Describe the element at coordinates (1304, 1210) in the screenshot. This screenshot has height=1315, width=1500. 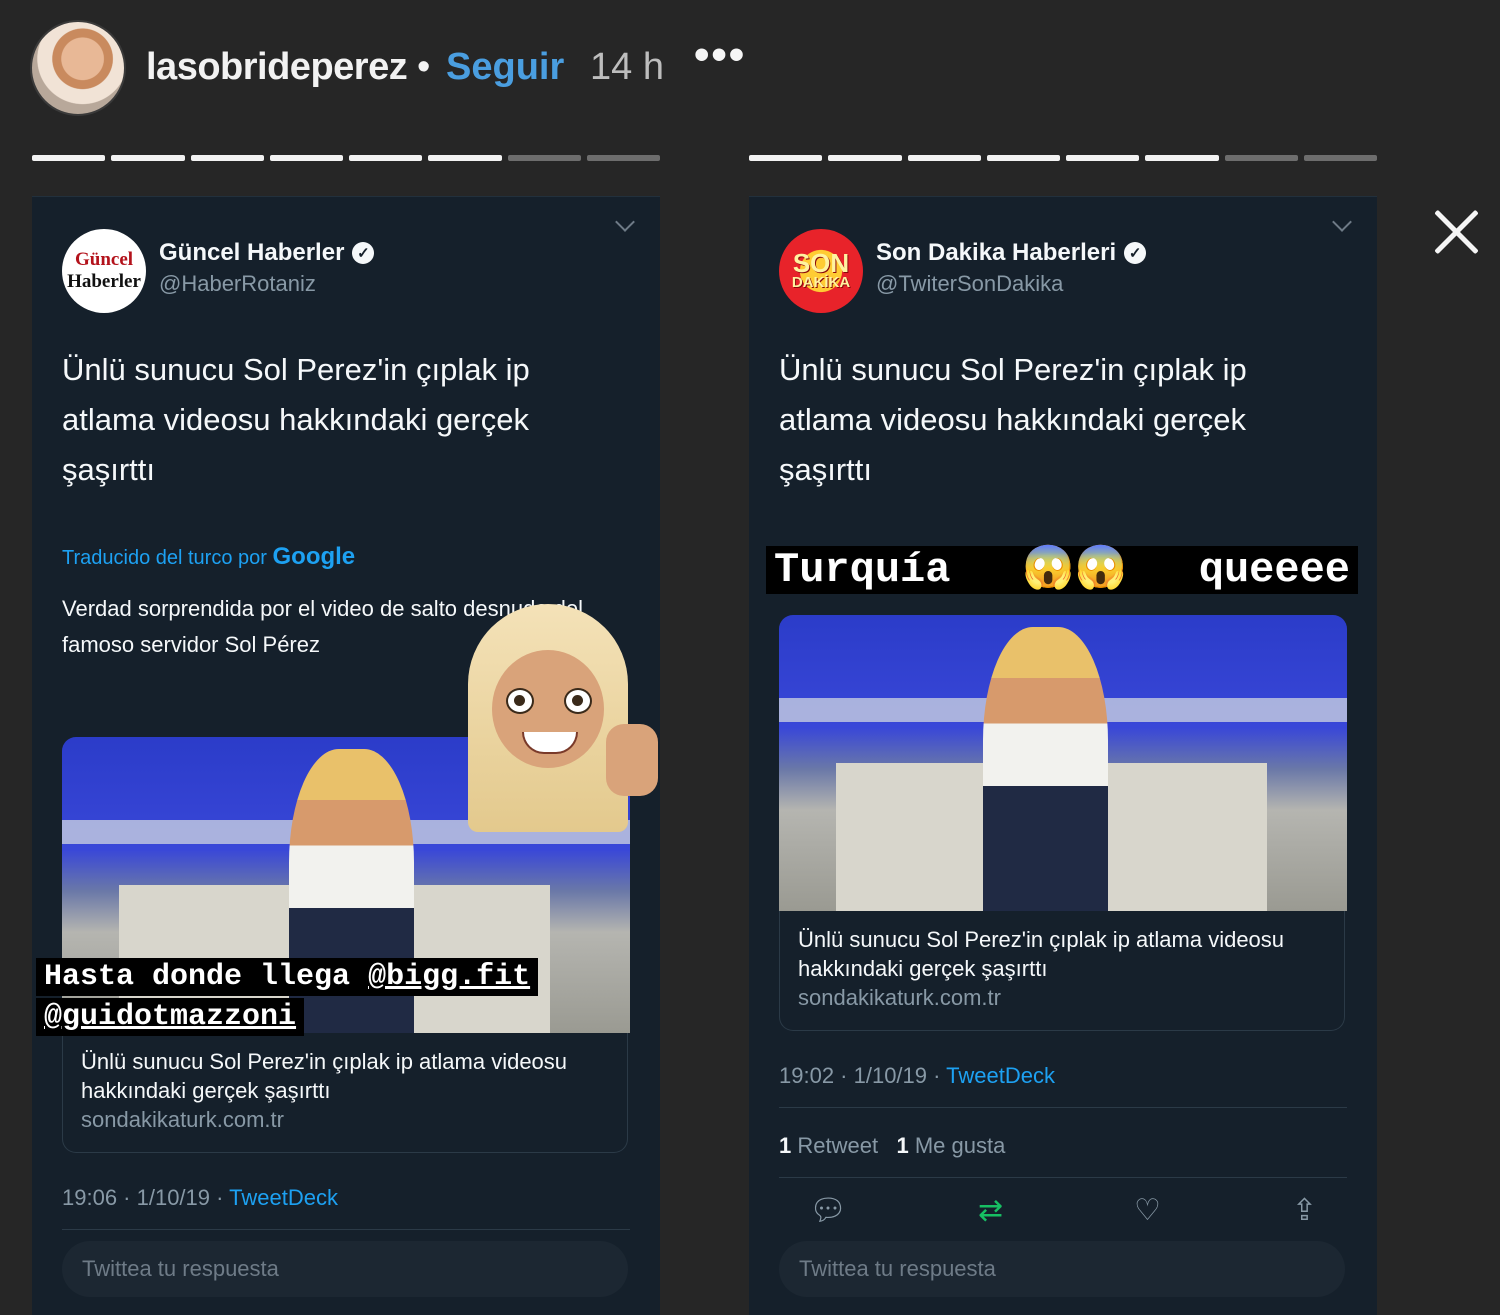
I see `share-icon: ⇪` at that location.